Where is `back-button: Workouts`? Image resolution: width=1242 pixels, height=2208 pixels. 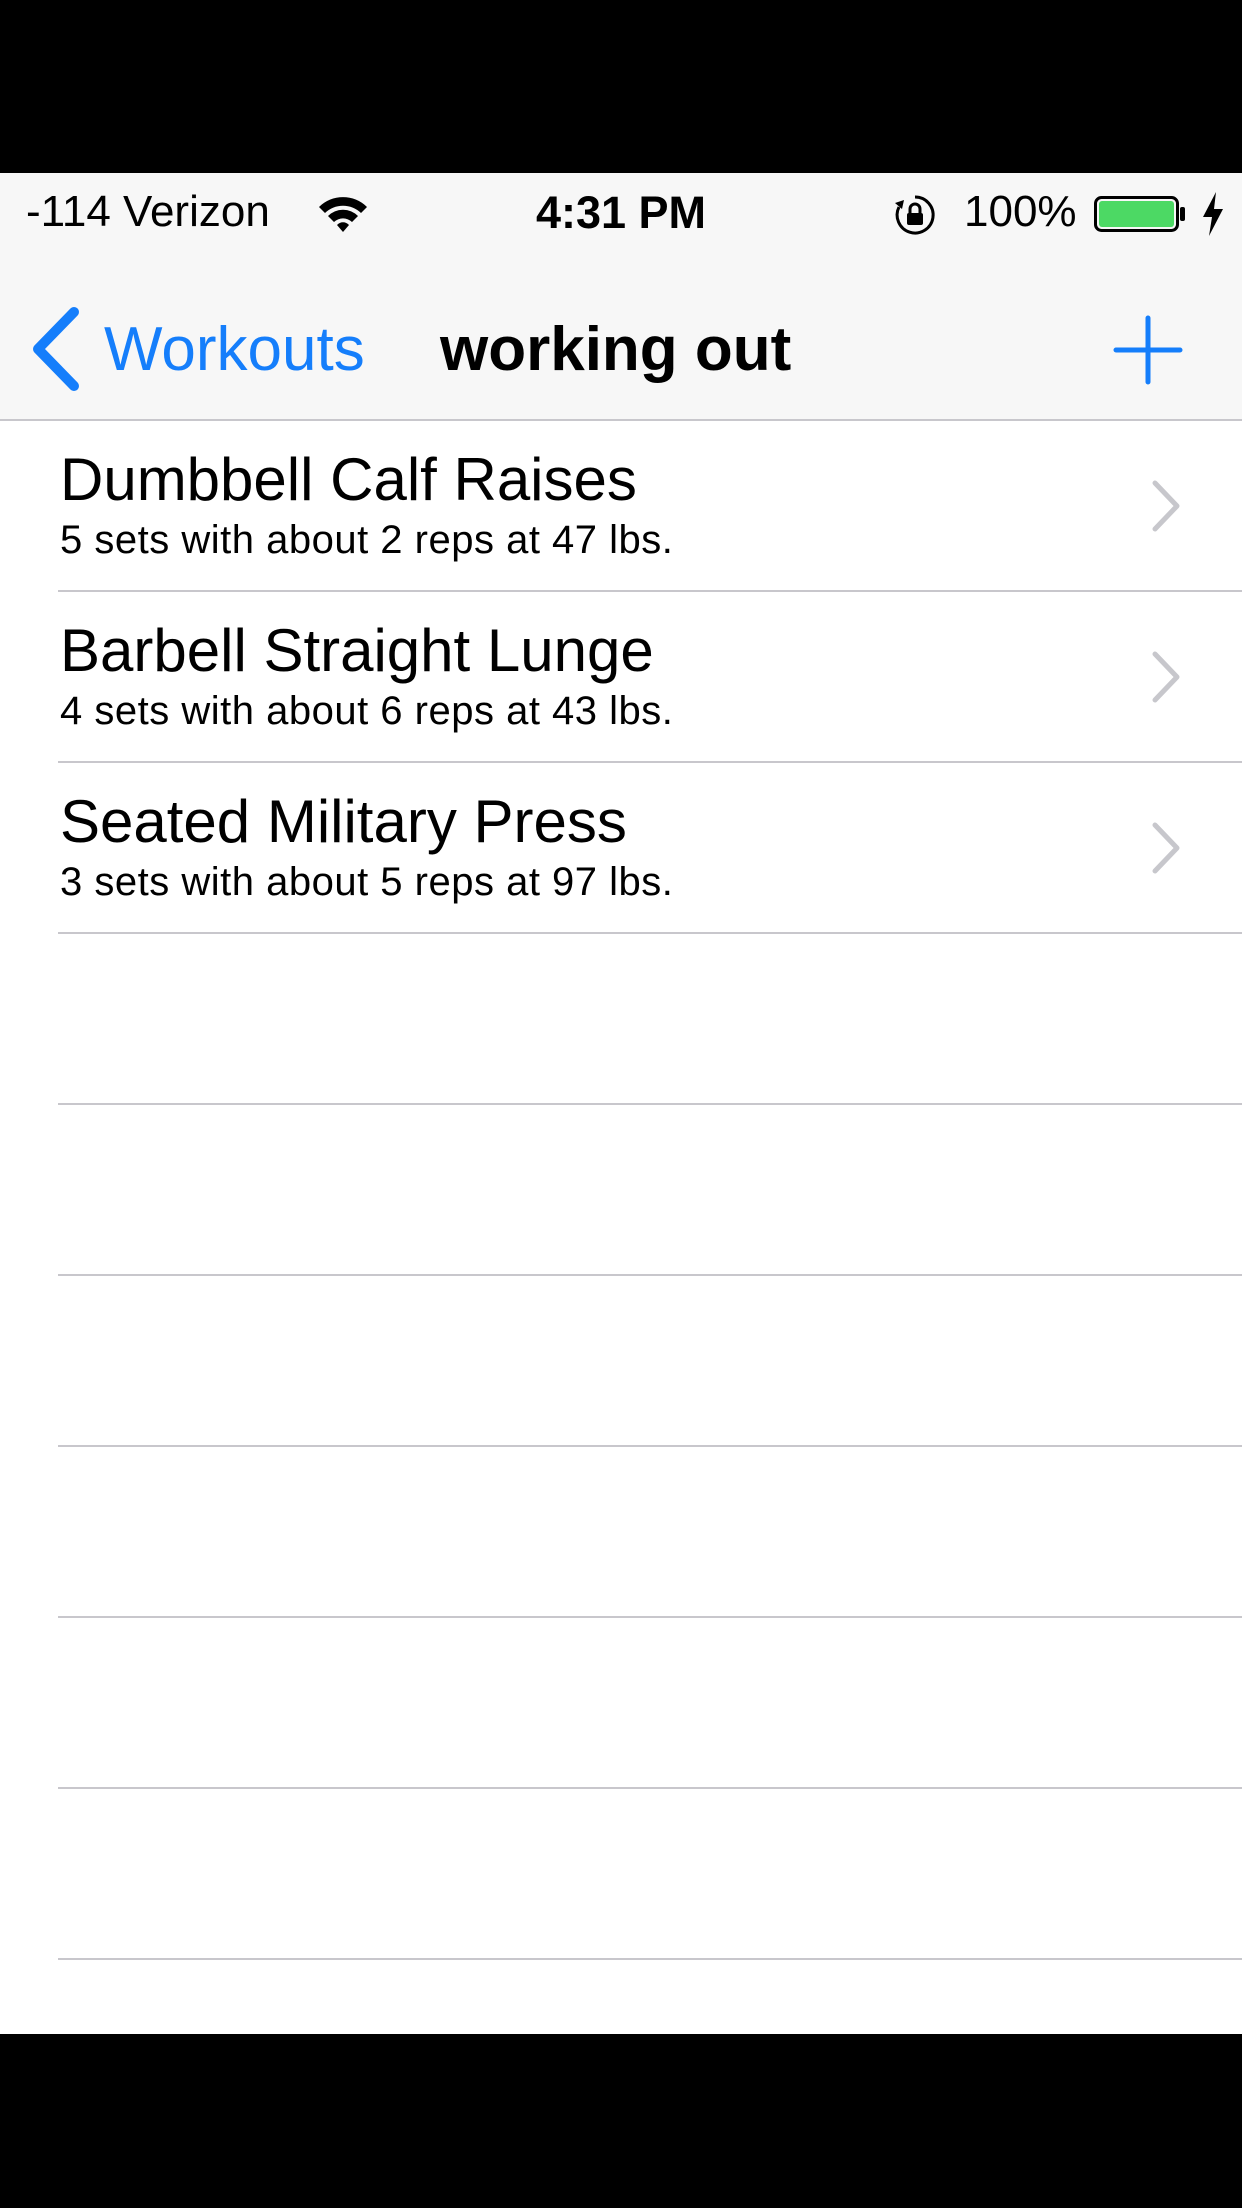 back-button: Workouts is located at coordinates (197, 349).